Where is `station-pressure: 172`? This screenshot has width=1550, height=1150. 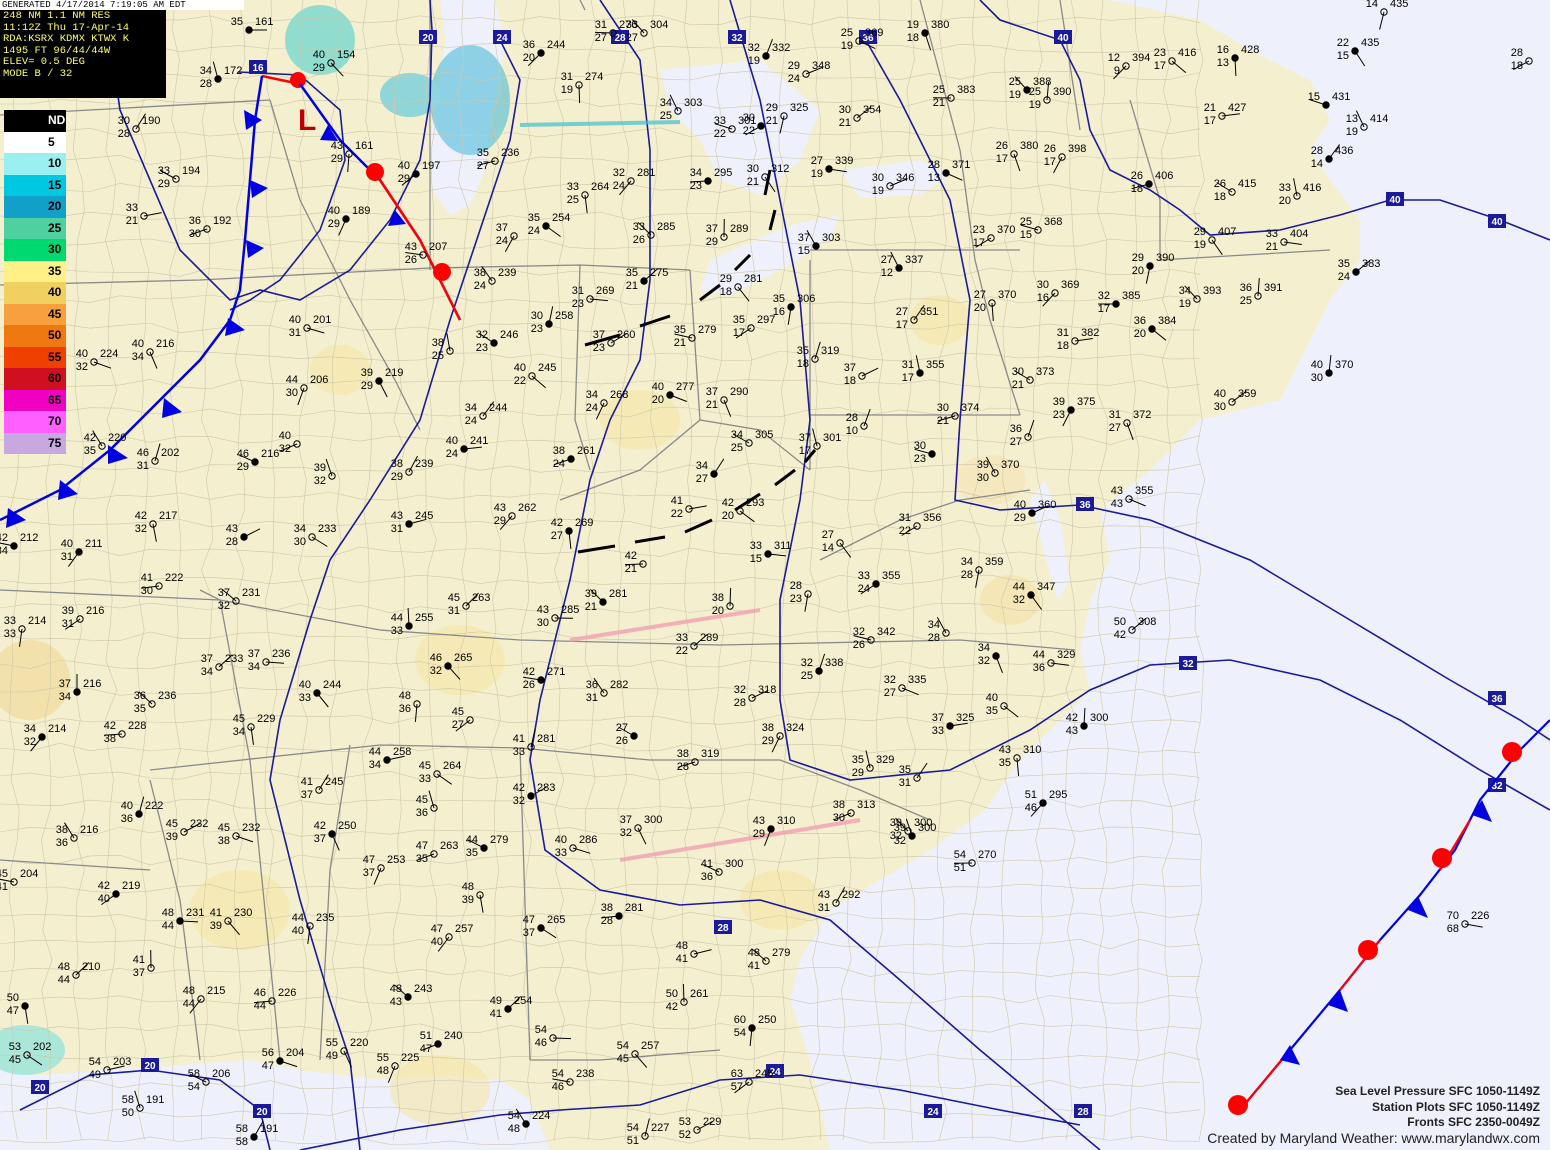 station-pressure: 172 is located at coordinates (233, 71).